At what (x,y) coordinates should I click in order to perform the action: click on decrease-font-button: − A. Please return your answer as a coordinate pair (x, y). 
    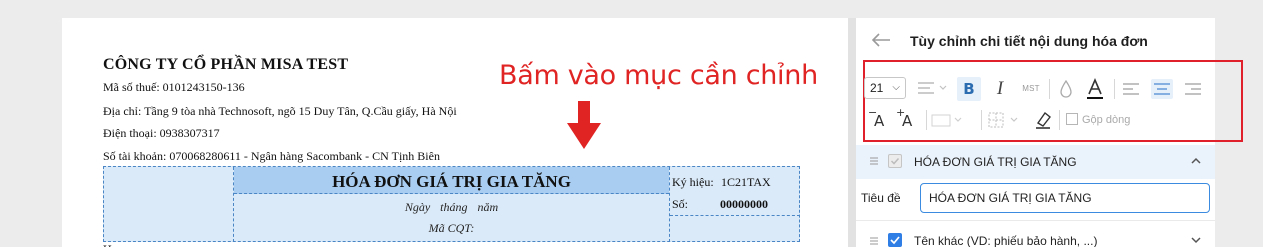
    Looking at the image, I should click on (879, 118).